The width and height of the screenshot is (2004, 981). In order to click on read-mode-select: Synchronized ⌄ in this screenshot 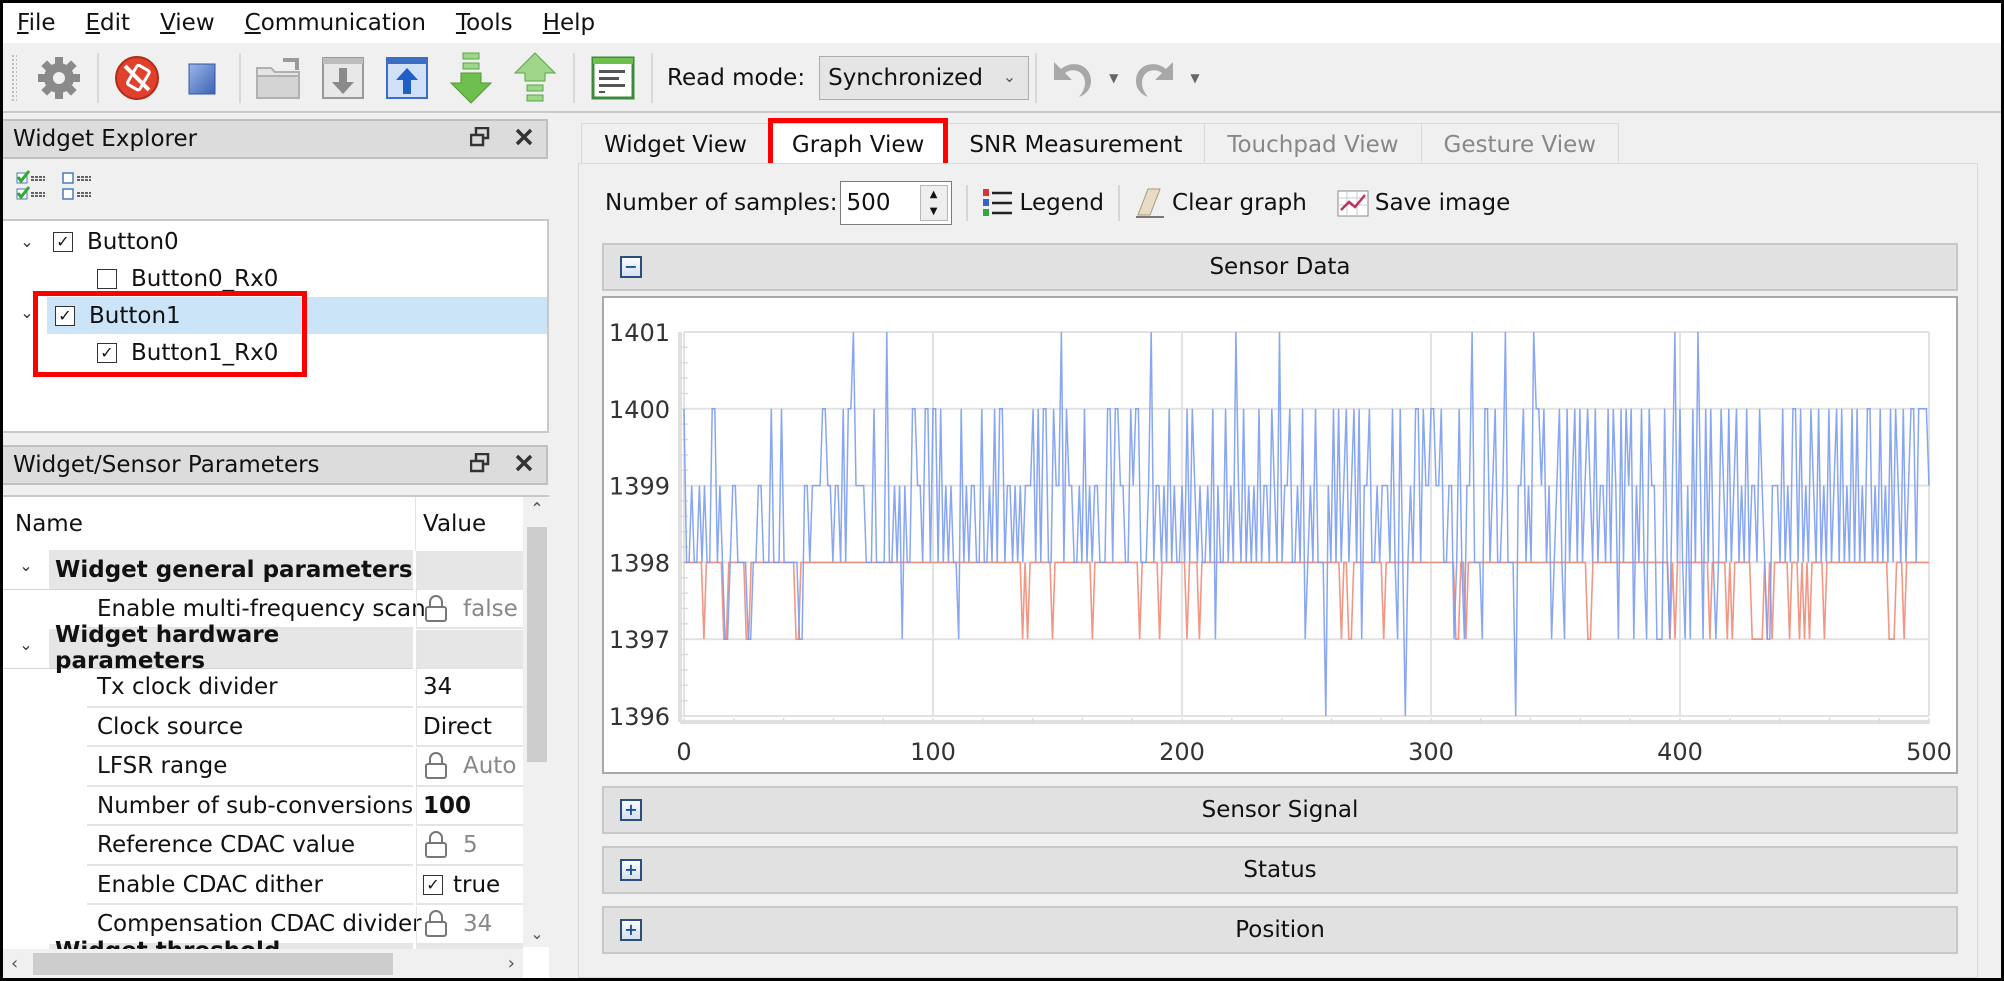, I will do `click(924, 78)`.